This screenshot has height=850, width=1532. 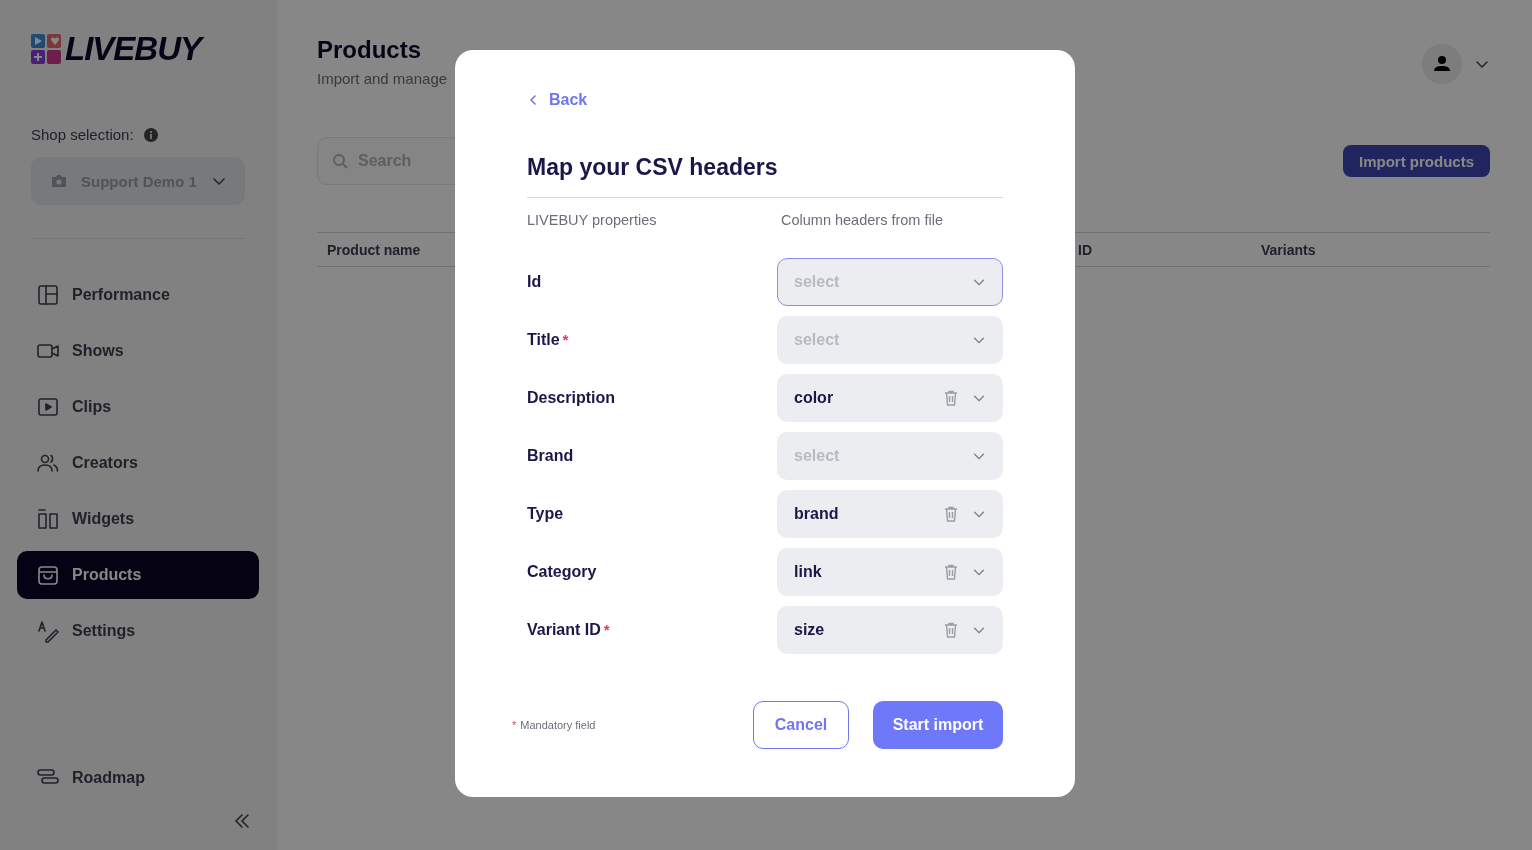 What do you see at coordinates (551, 456) in the screenshot?
I see `property-label: Brand` at bounding box center [551, 456].